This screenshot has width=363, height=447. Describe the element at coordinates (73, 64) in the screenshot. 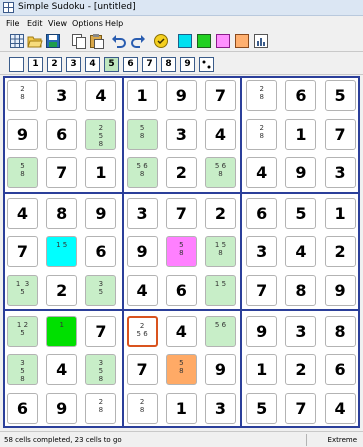

I see `number-button-3: 3` at that location.